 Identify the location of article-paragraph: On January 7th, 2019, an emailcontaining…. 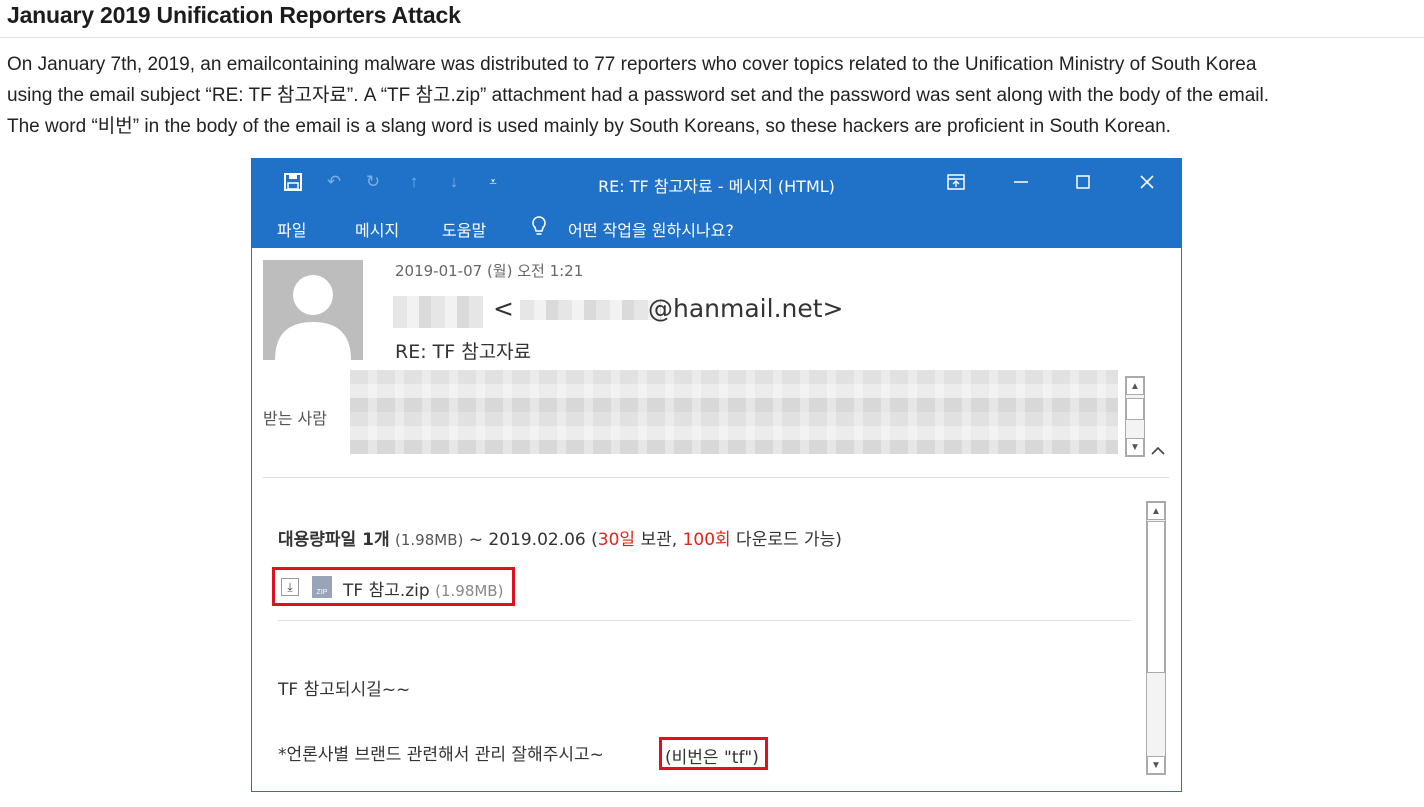
(712, 95).